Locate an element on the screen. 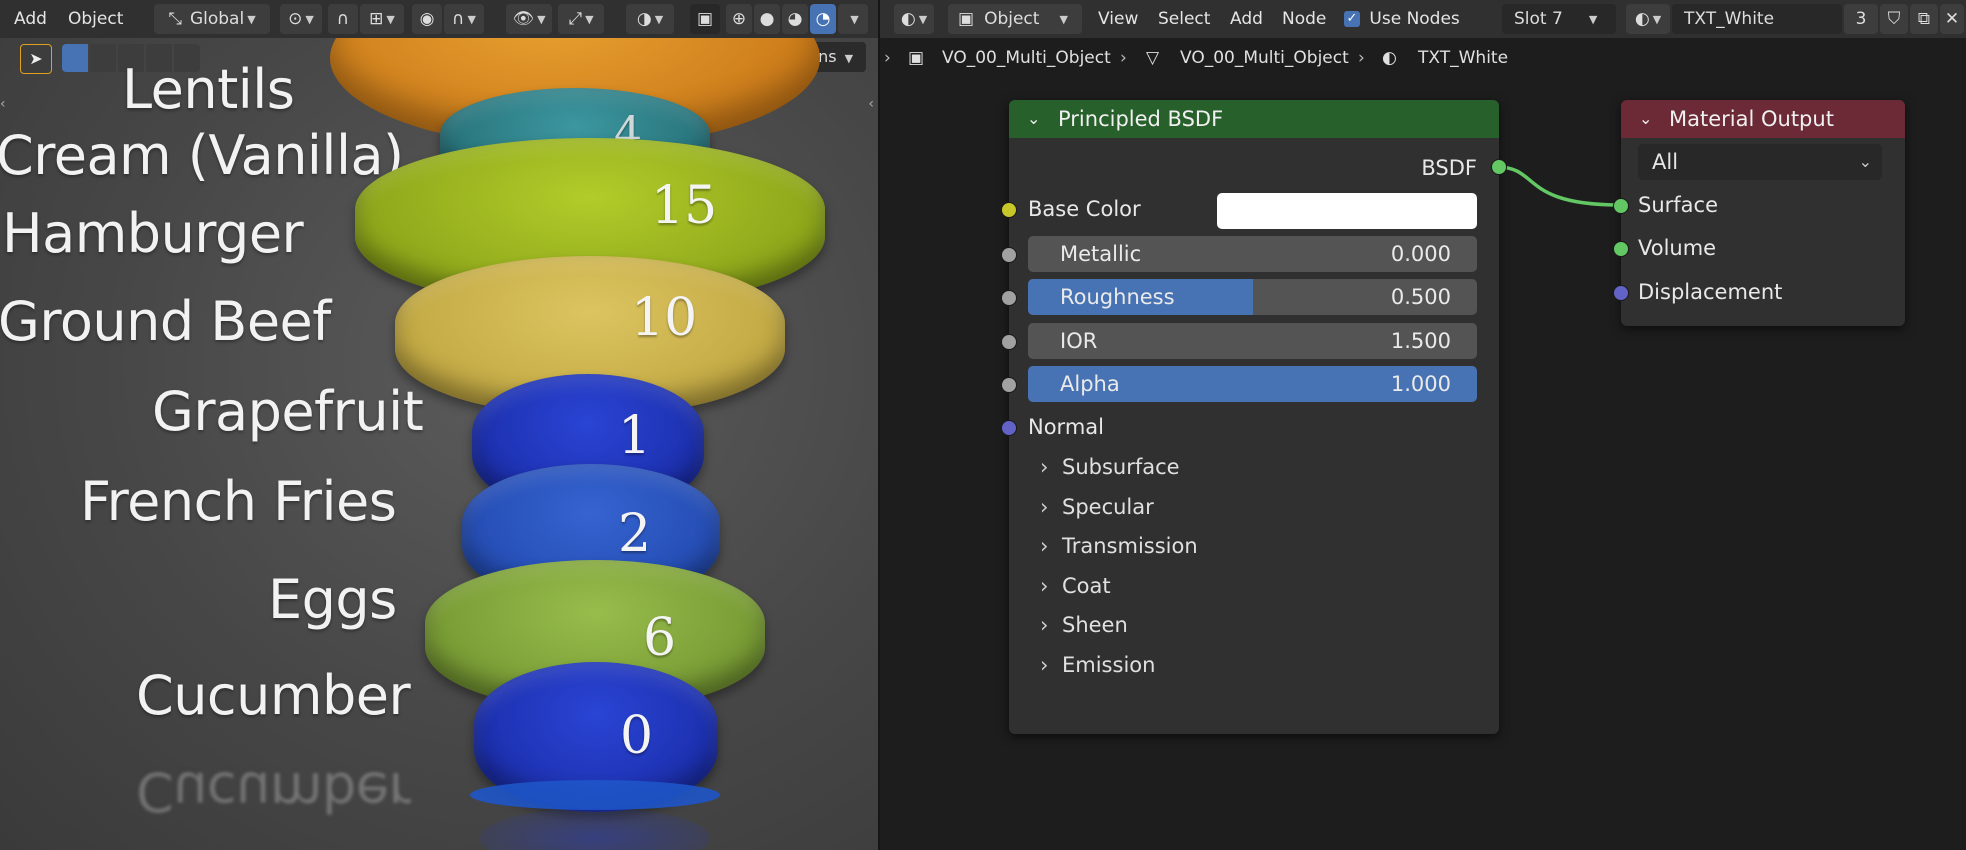 The width and height of the screenshot is (1966, 850). label-cream-vanilla: Cream (Vanilla) is located at coordinates (202, 155).